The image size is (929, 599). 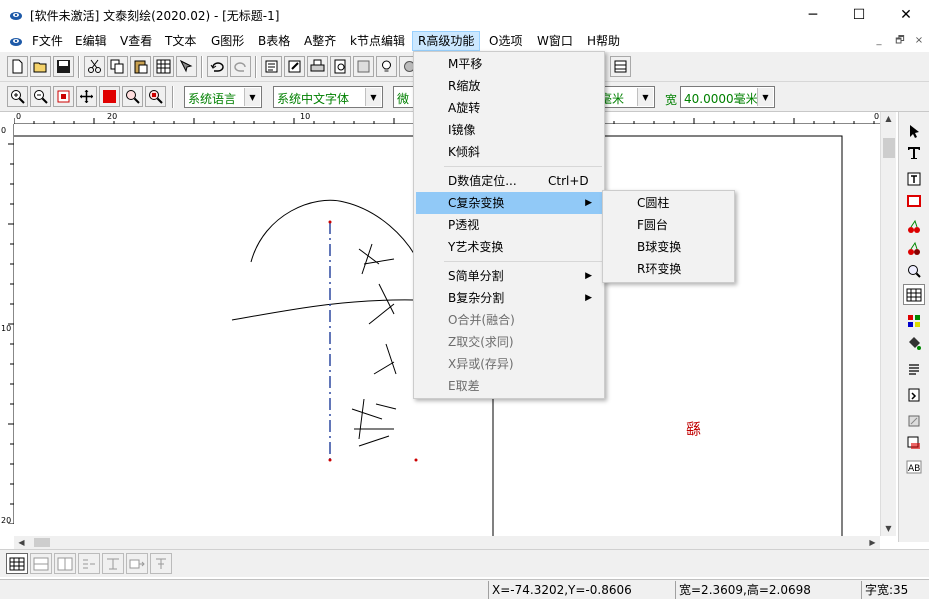 I want to click on select-tool-button, so click(x=914, y=130).